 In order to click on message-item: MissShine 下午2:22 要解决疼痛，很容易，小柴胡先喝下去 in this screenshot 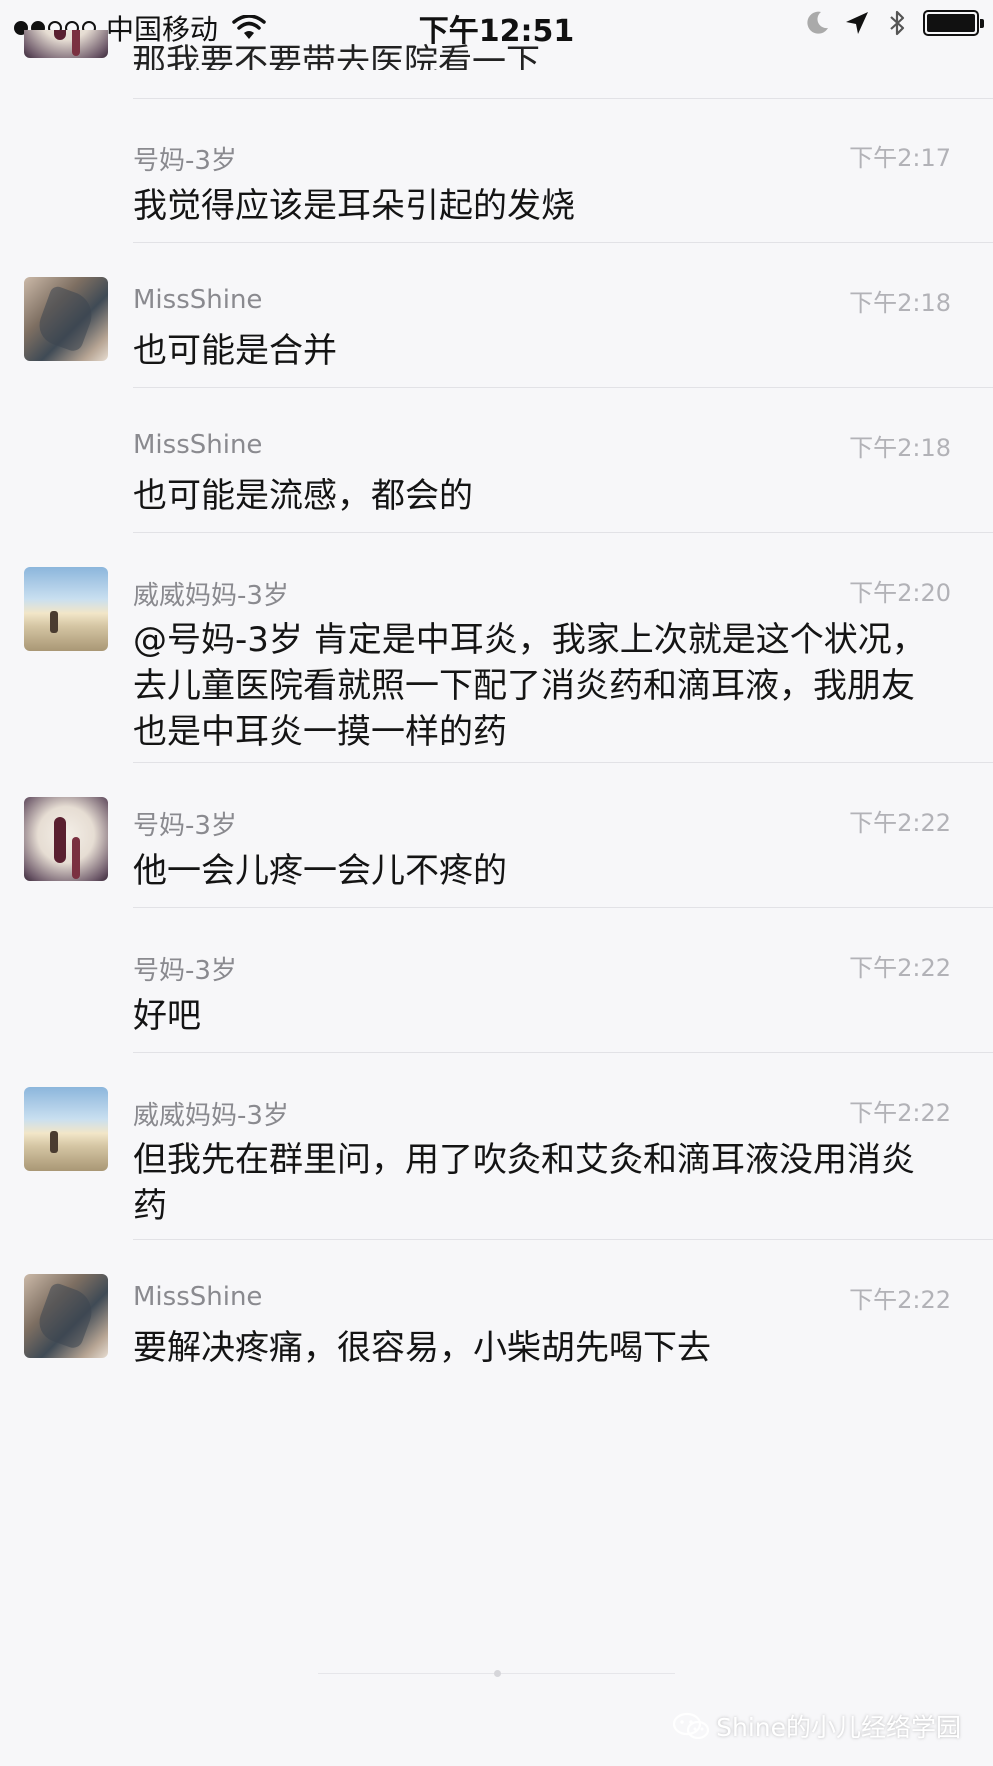, I will do `click(496, 1312)`.